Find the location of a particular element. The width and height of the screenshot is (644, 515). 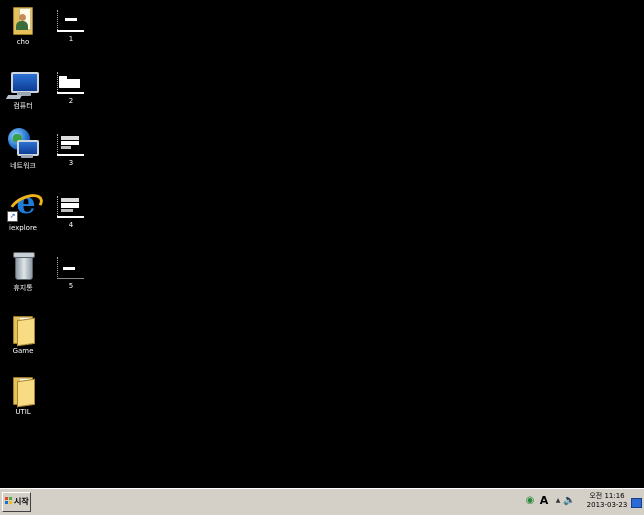

taskbar: 시작 ◉ A ▲ 🔈 오전 11:16 2013-03-23 is located at coordinates (322, 501).